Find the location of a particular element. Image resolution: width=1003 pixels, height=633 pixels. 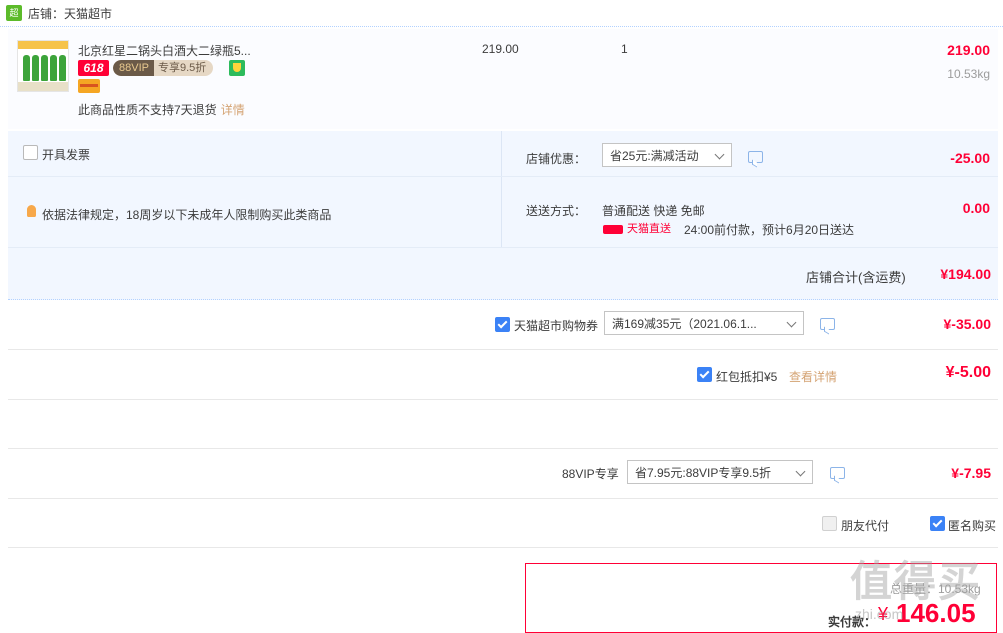

lightbulb-icon is located at coordinates (31, 211).